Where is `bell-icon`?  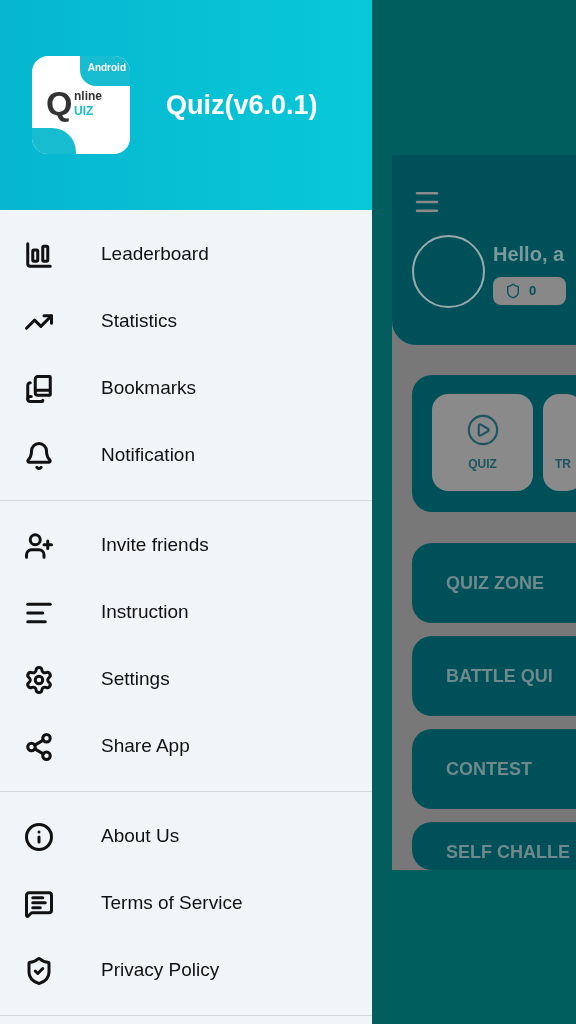
bell-icon is located at coordinates (39, 455).